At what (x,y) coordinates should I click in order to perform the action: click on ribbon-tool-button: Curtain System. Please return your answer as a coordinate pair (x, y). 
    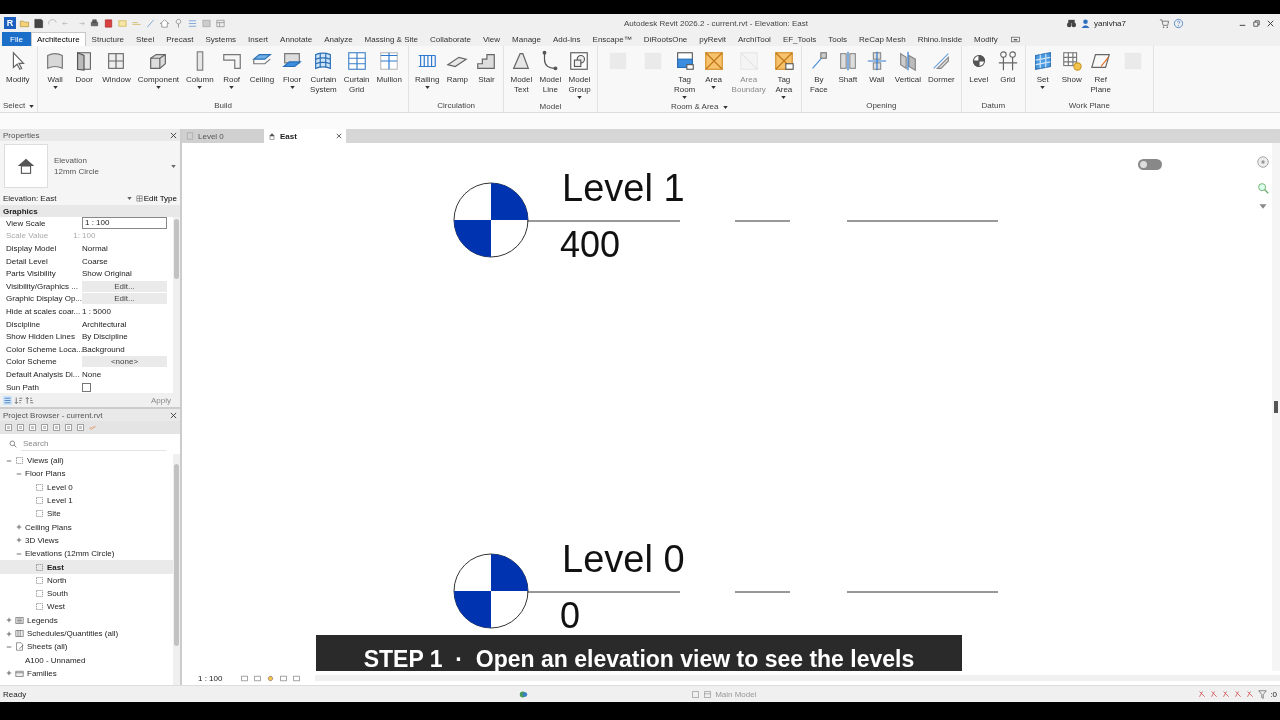
    Looking at the image, I should click on (323, 72).